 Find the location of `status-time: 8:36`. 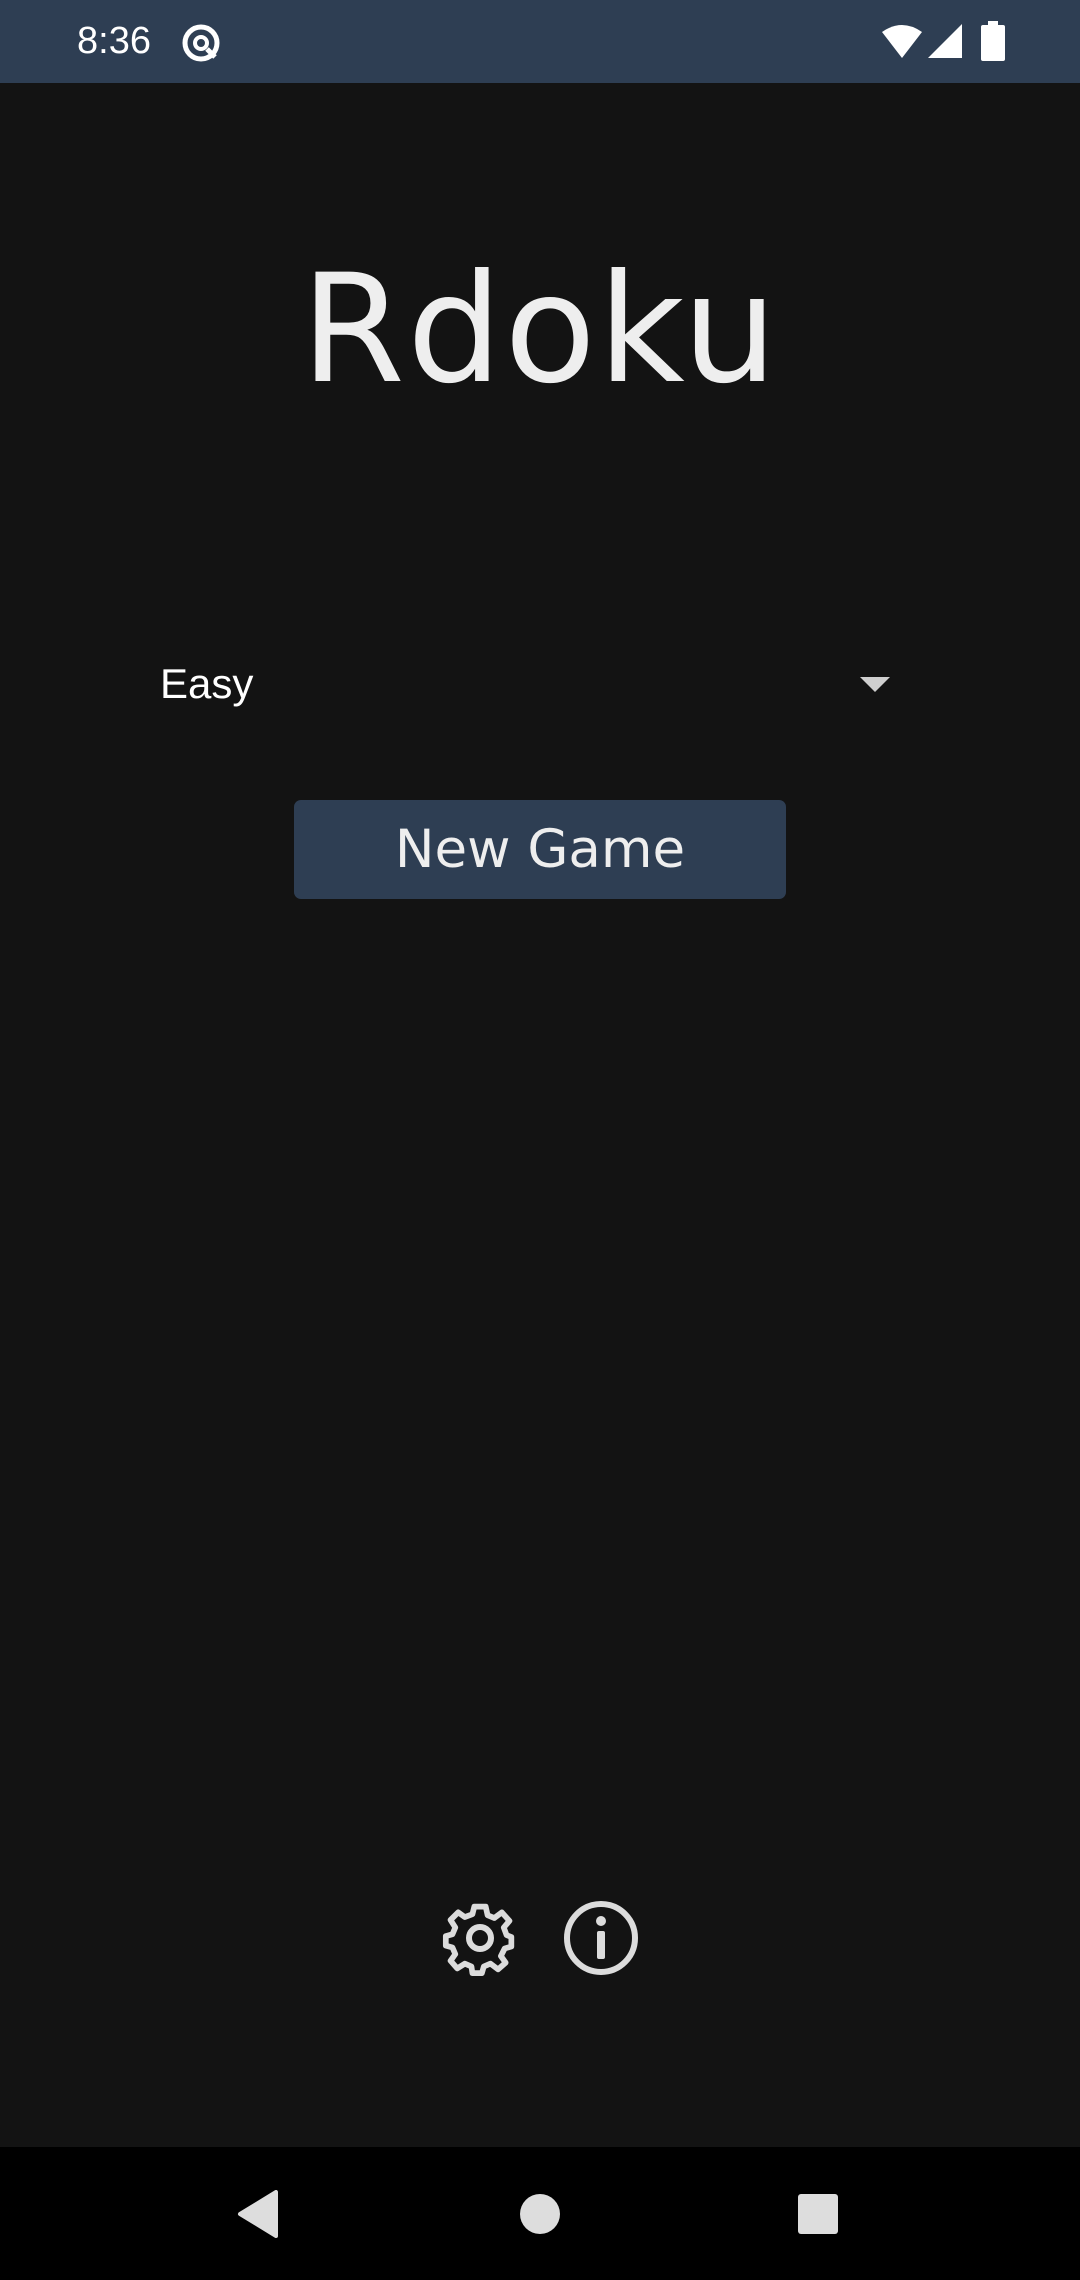

status-time: 8:36 is located at coordinates (114, 41).